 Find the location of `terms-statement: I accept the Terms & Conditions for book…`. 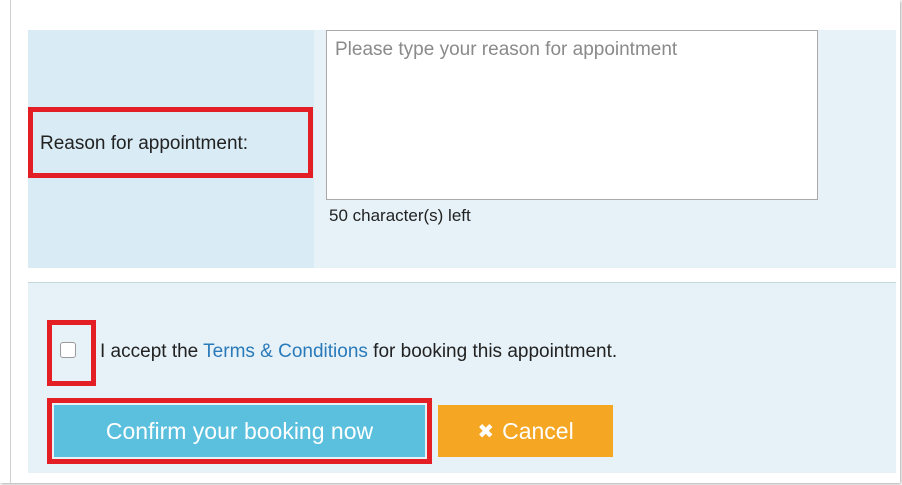

terms-statement: I accept the Terms & Conditions for book… is located at coordinates (358, 352).